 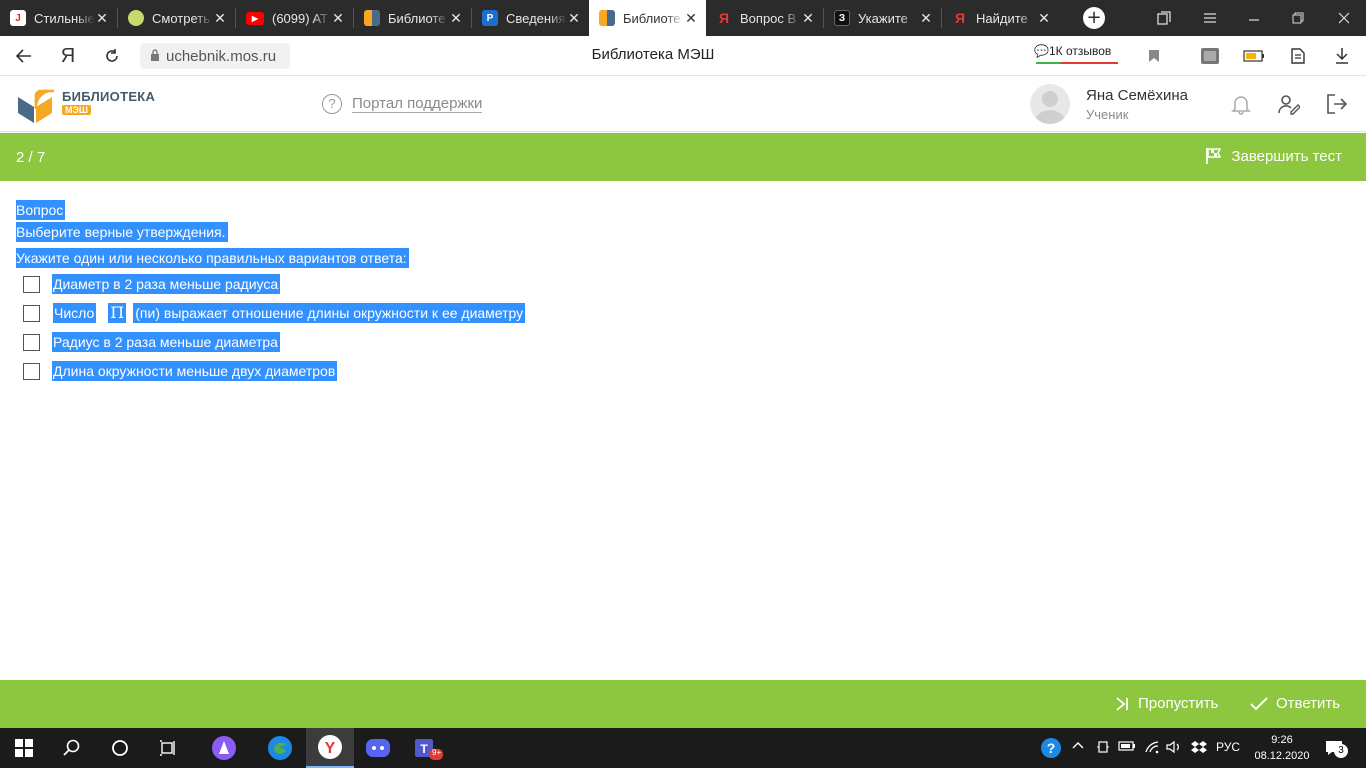 What do you see at coordinates (1094, 18) in the screenshot?
I see `new-tab-button: +` at bounding box center [1094, 18].